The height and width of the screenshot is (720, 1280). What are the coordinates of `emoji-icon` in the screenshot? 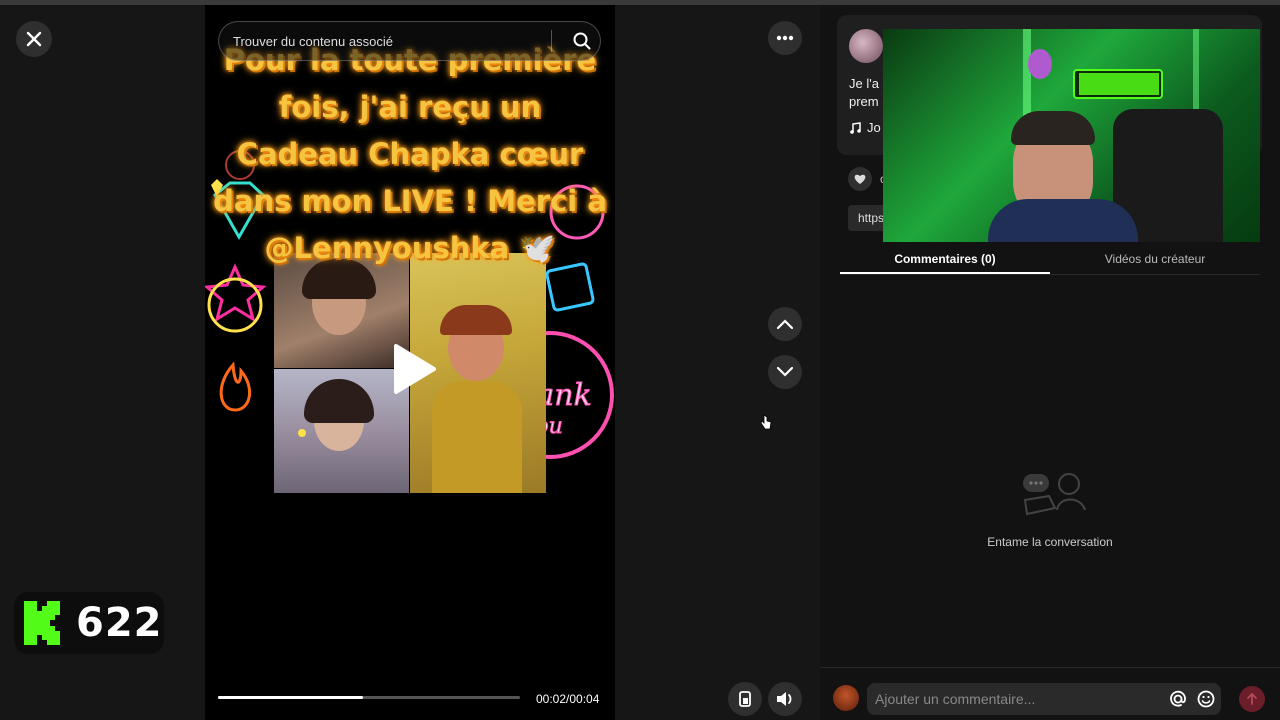 It's located at (1206, 699).